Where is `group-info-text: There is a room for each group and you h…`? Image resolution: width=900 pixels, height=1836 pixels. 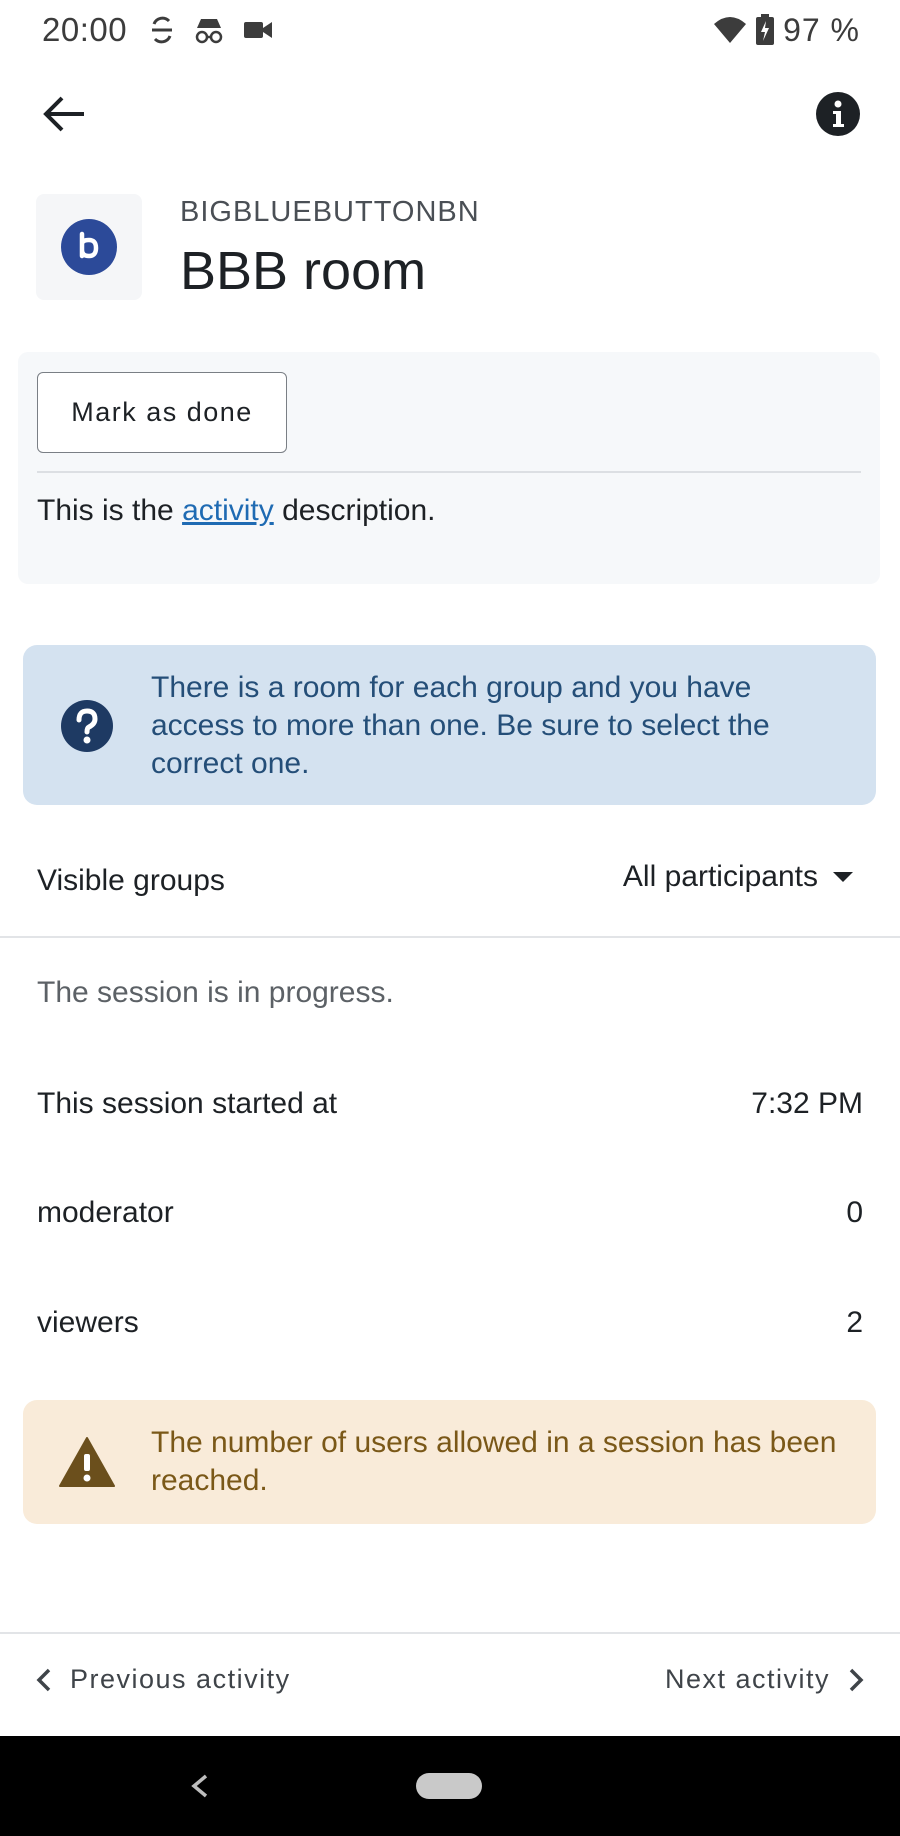 group-info-text: There is a room for each group and you h… is located at coordinates (460, 725).